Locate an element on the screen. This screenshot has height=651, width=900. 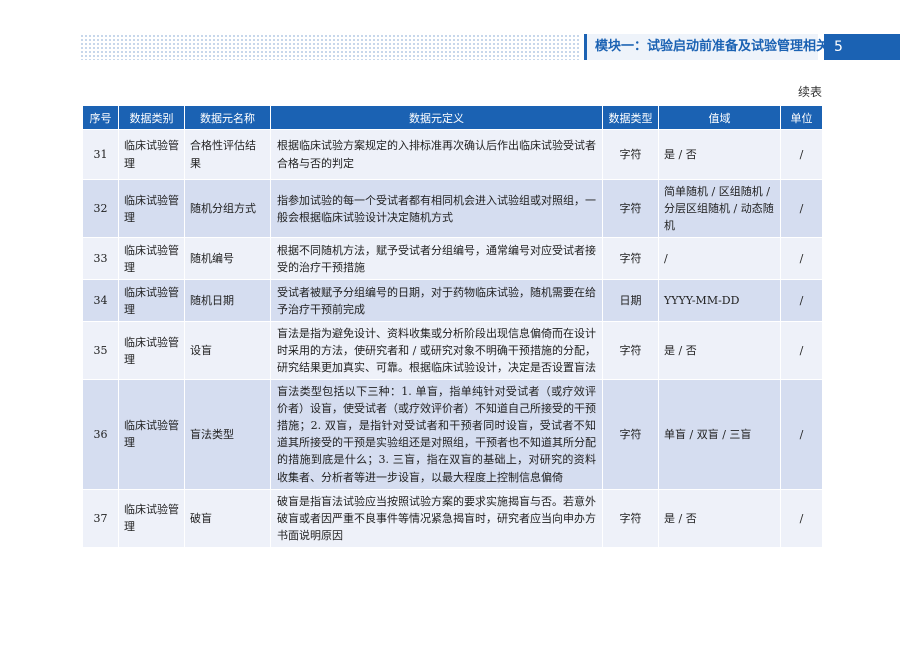
cell-range: / is located at coordinates (719, 259).